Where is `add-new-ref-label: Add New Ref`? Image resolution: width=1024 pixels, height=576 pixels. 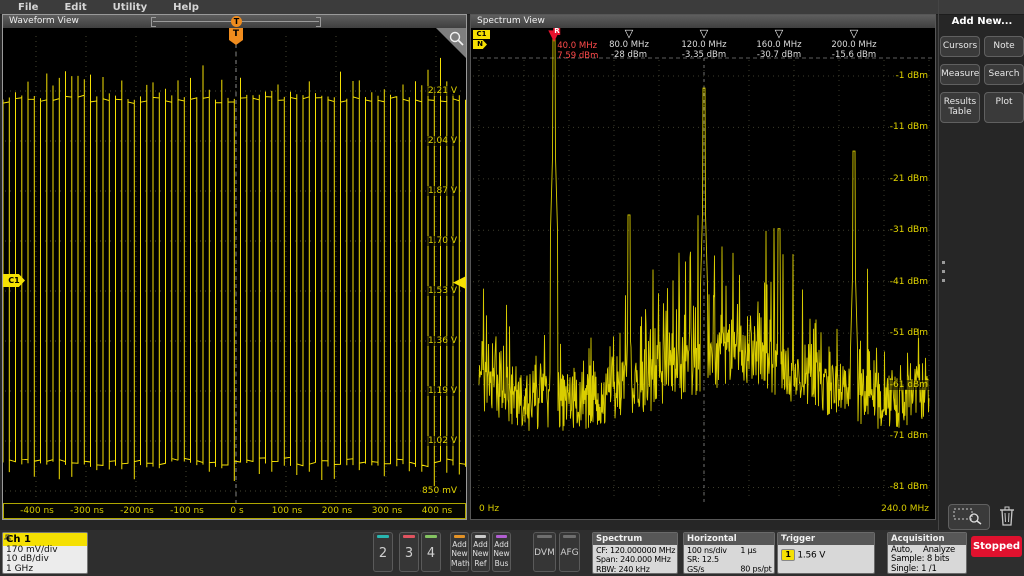
add-new-ref-label: Add New Ref is located at coordinates (480, 554).